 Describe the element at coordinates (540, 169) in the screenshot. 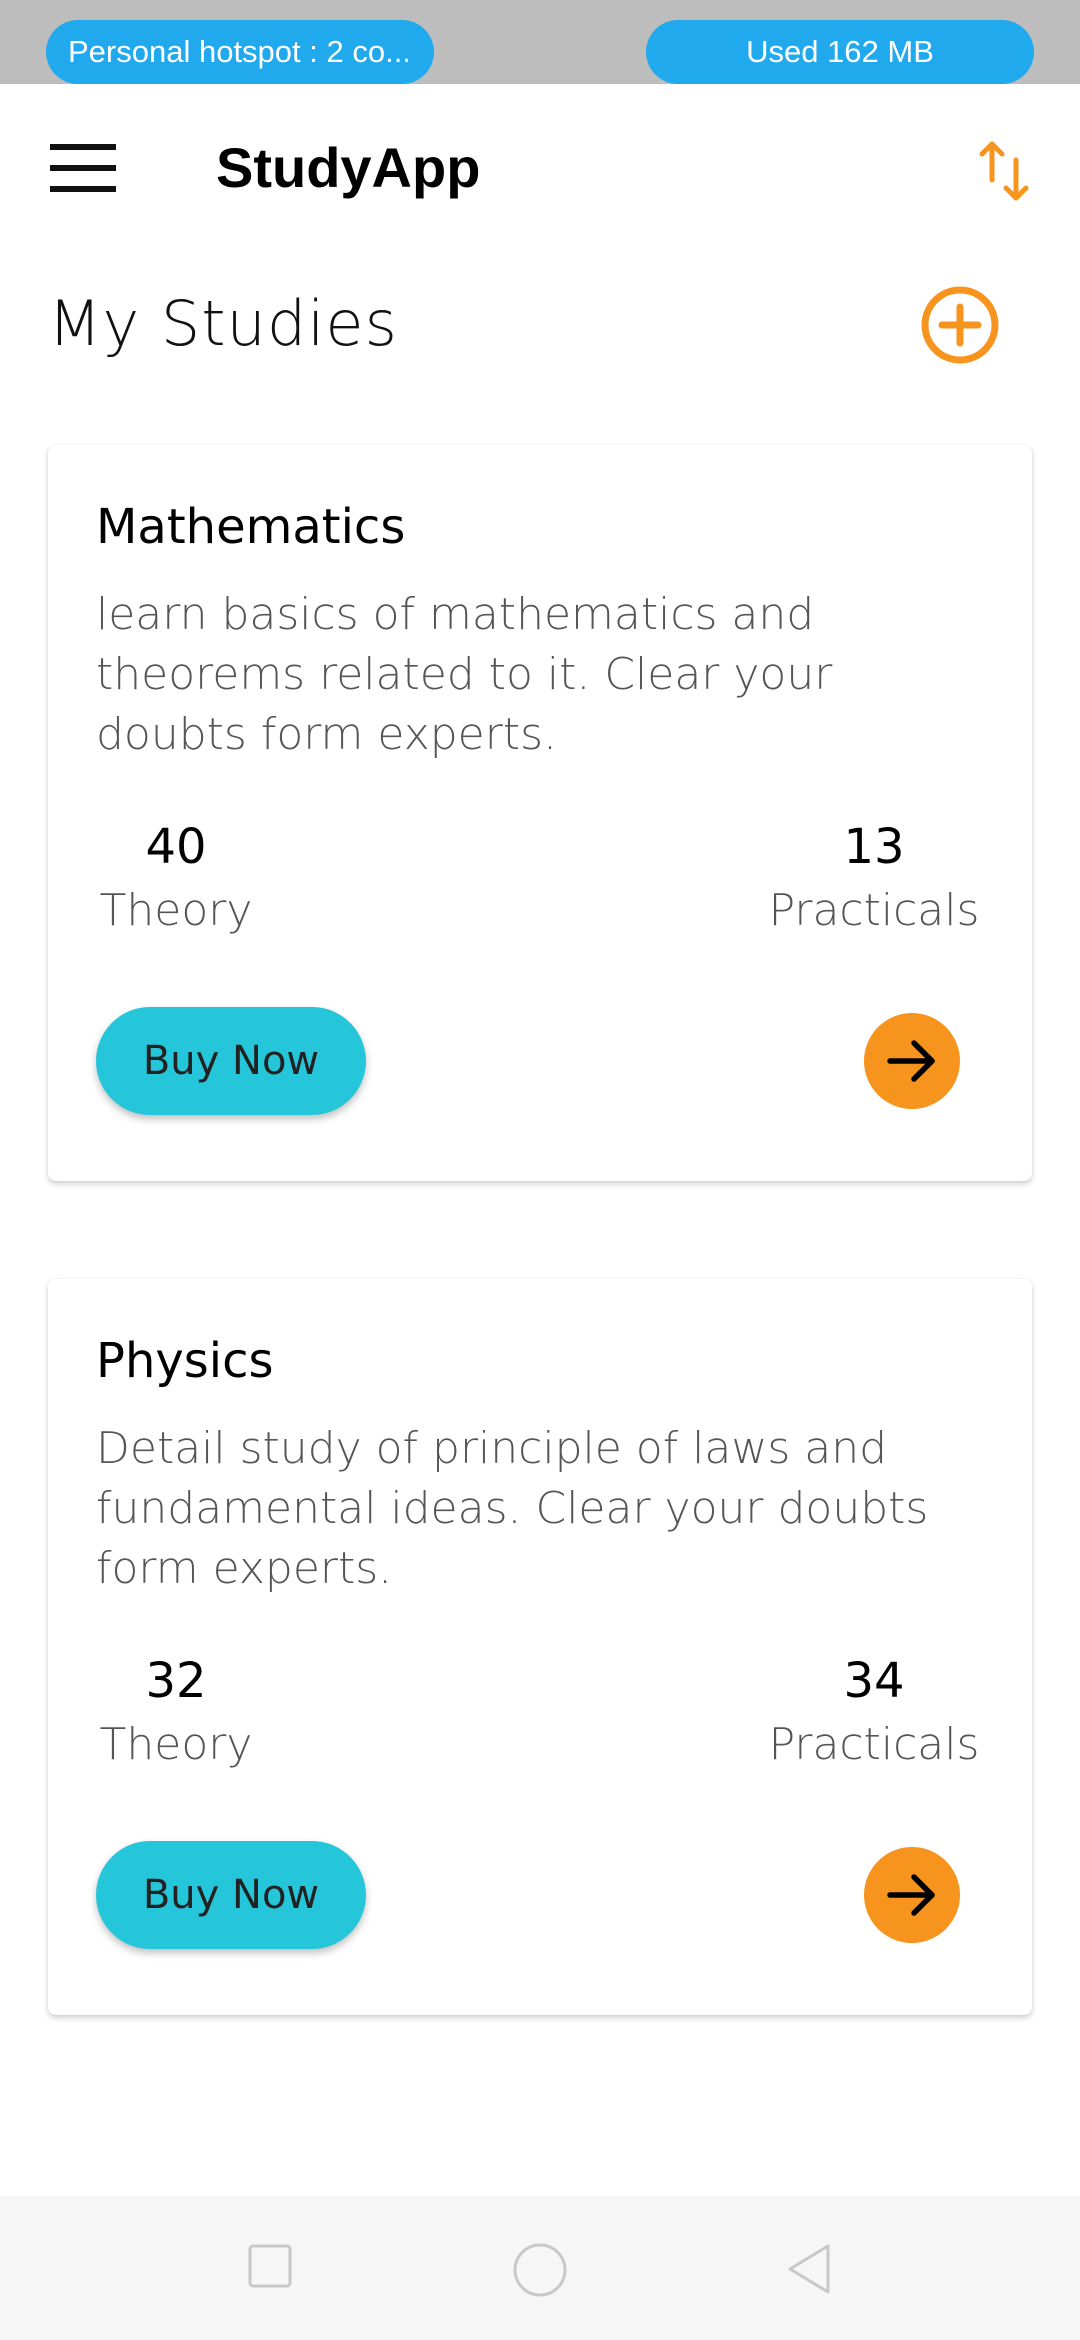

I see `app-bar: StudyApp` at that location.